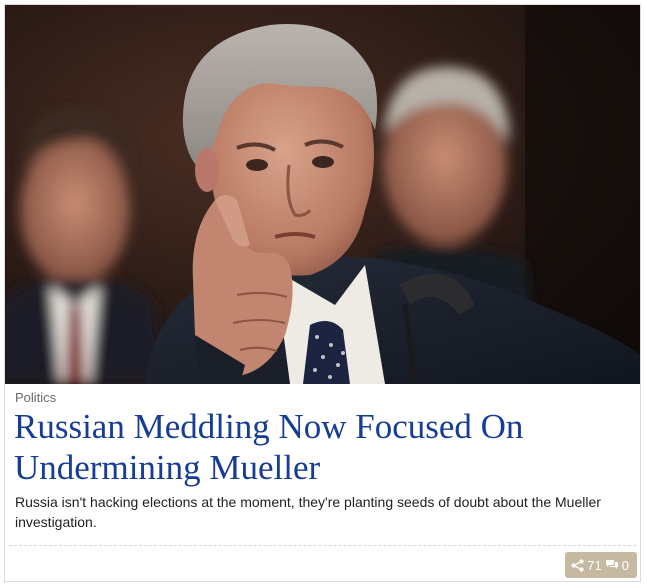 This screenshot has height=588, width=647. Describe the element at coordinates (625, 565) in the screenshot. I see `comment-count: 0` at that location.